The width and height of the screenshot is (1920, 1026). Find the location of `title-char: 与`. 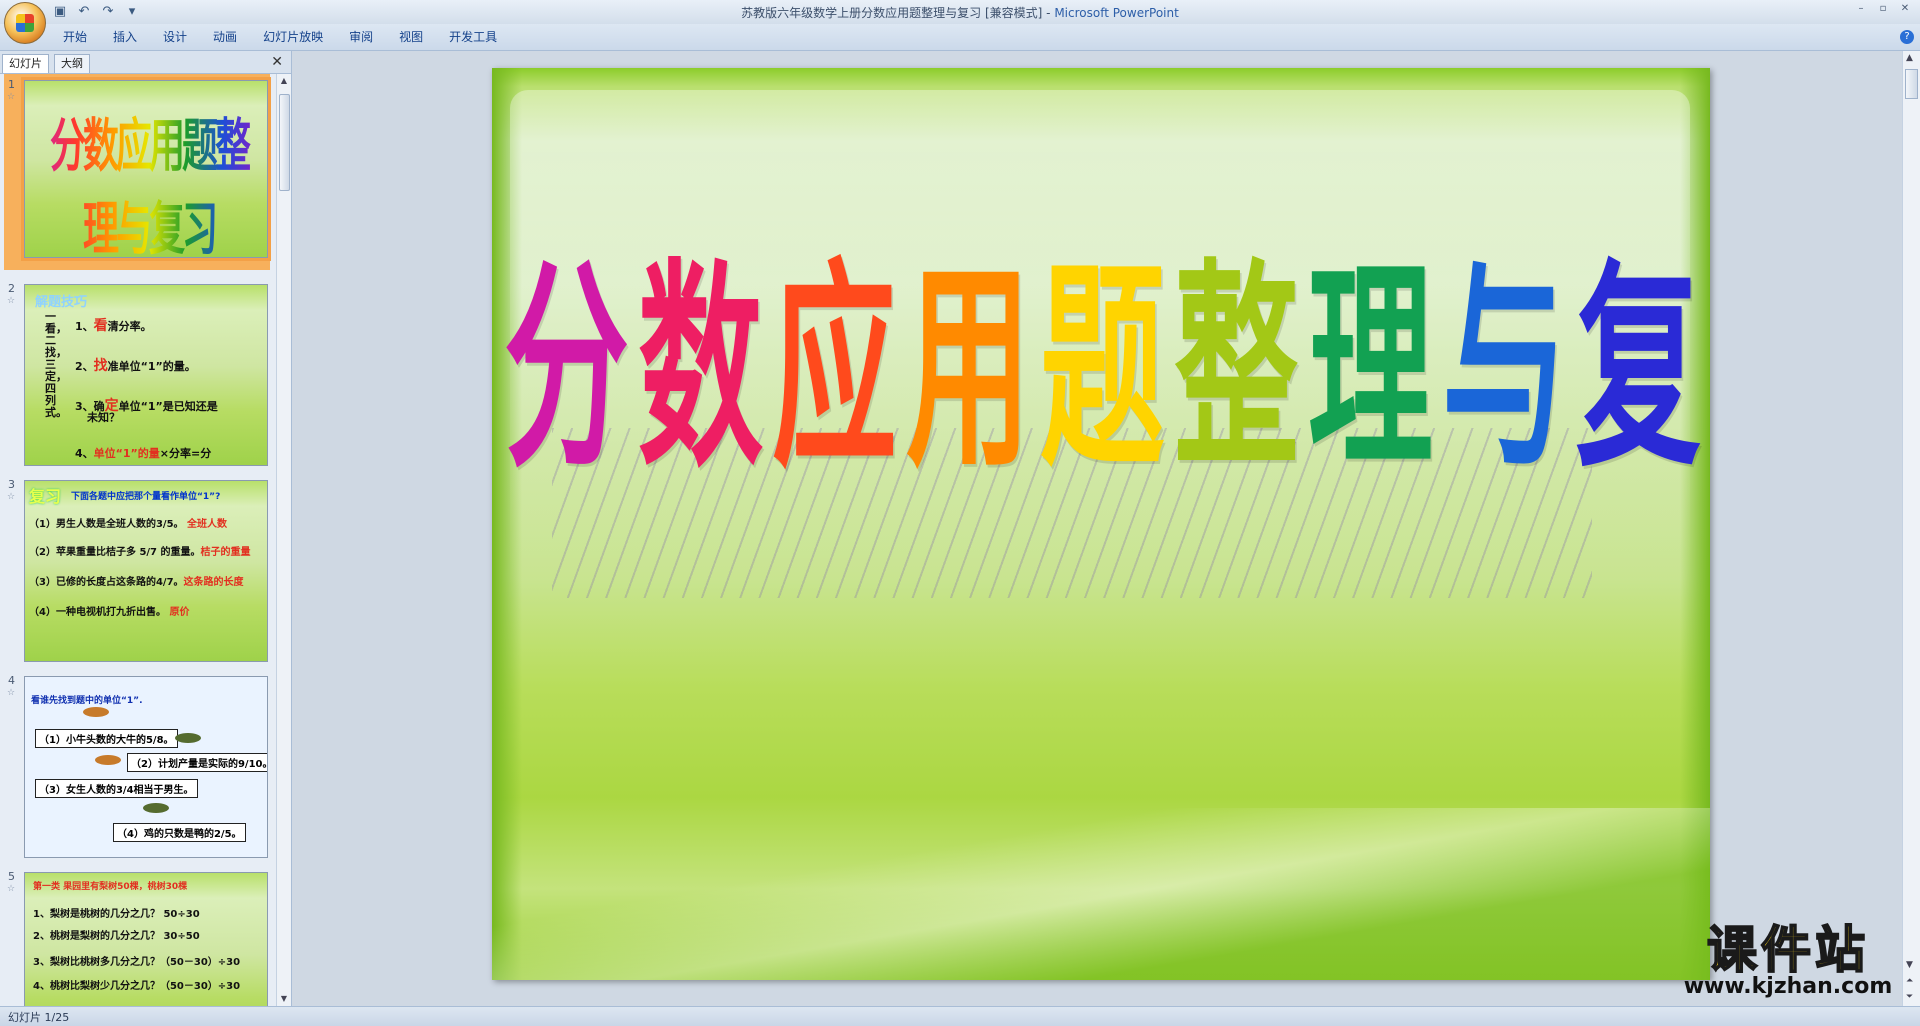

title-char: 与 is located at coordinates (1504, 367).